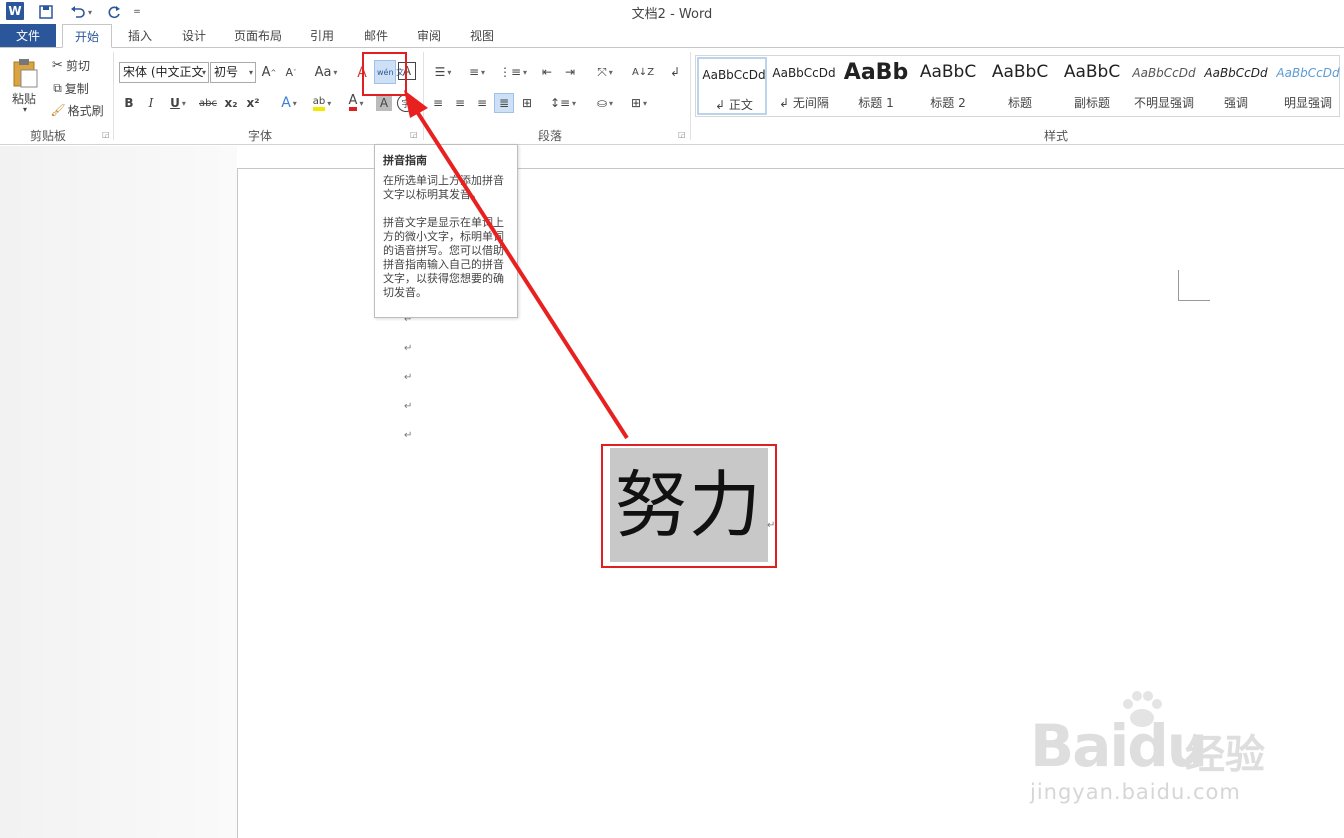 Image resolution: width=1344 pixels, height=838 pixels. I want to click on bullets-button: ☰ ▾, so click(443, 72).